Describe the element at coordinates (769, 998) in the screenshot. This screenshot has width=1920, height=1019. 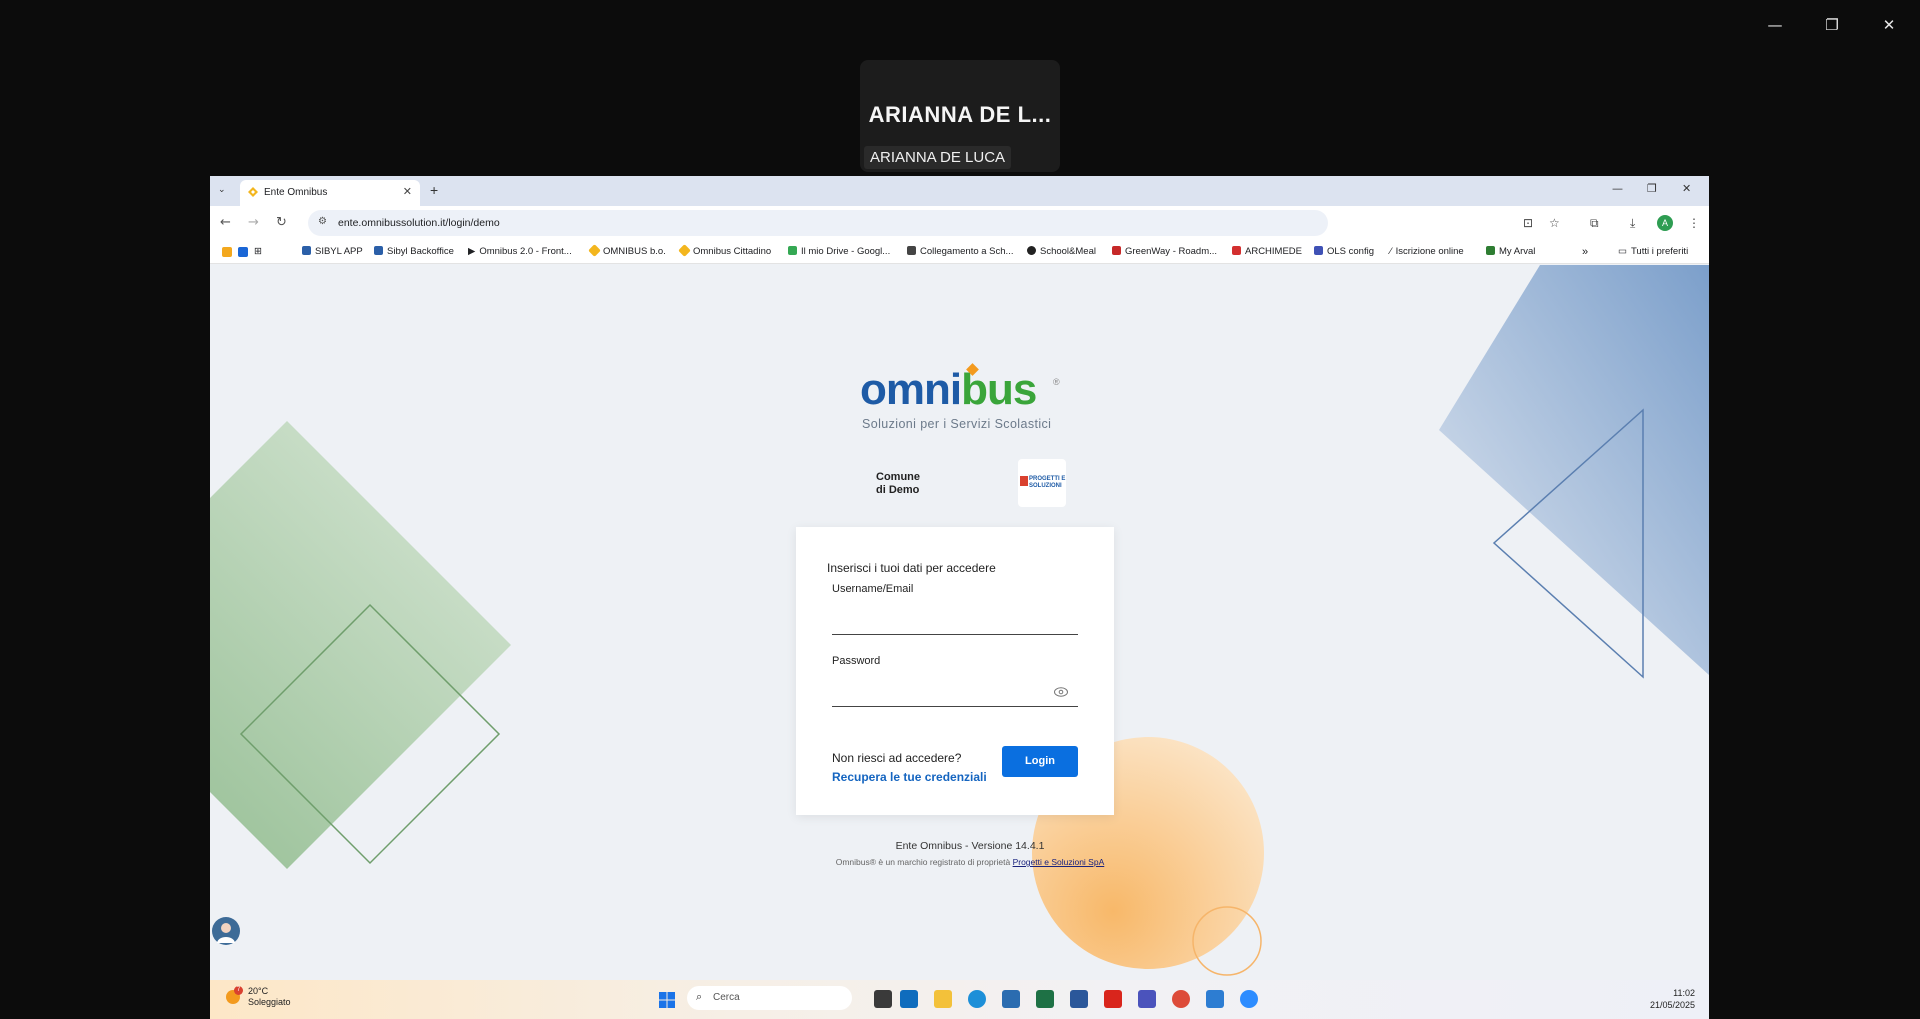
I see `taskbar-search: ⌕ Cerca` at that location.